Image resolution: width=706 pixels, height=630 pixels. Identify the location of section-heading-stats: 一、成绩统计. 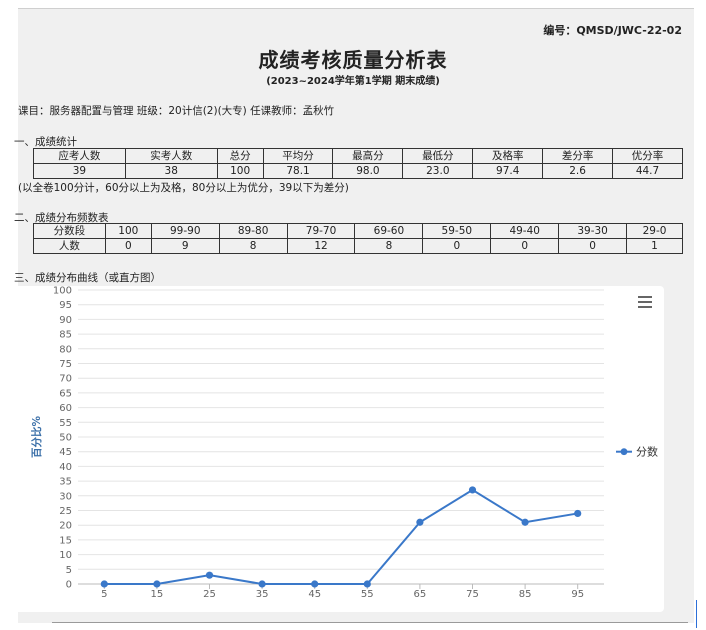
(45, 142).